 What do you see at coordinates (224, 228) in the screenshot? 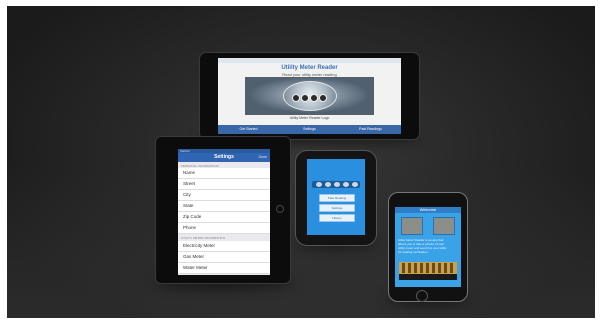
I see `field-phone: Phone` at bounding box center [224, 228].